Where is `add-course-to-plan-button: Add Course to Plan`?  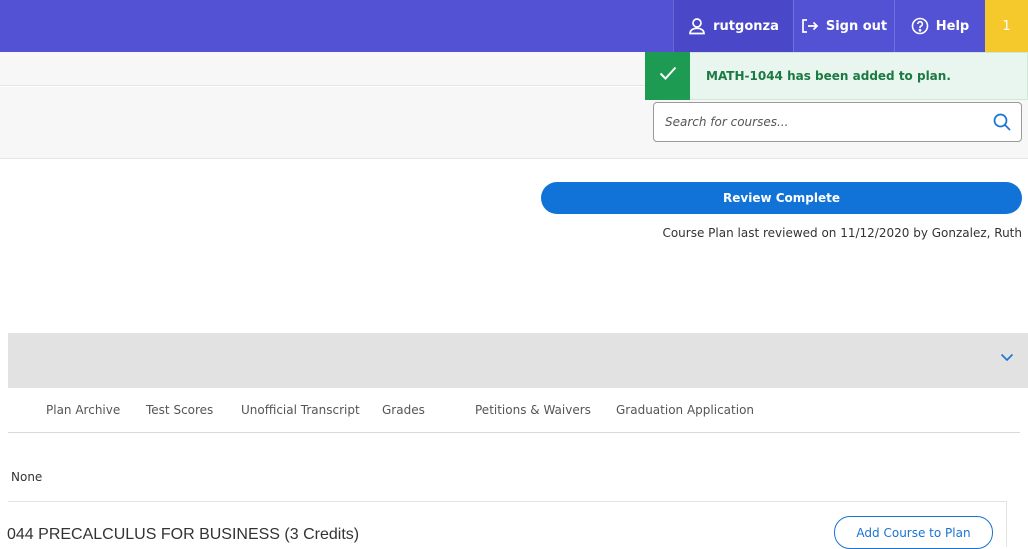
add-course-to-plan-button: Add Course to Plan is located at coordinates (913, 532).